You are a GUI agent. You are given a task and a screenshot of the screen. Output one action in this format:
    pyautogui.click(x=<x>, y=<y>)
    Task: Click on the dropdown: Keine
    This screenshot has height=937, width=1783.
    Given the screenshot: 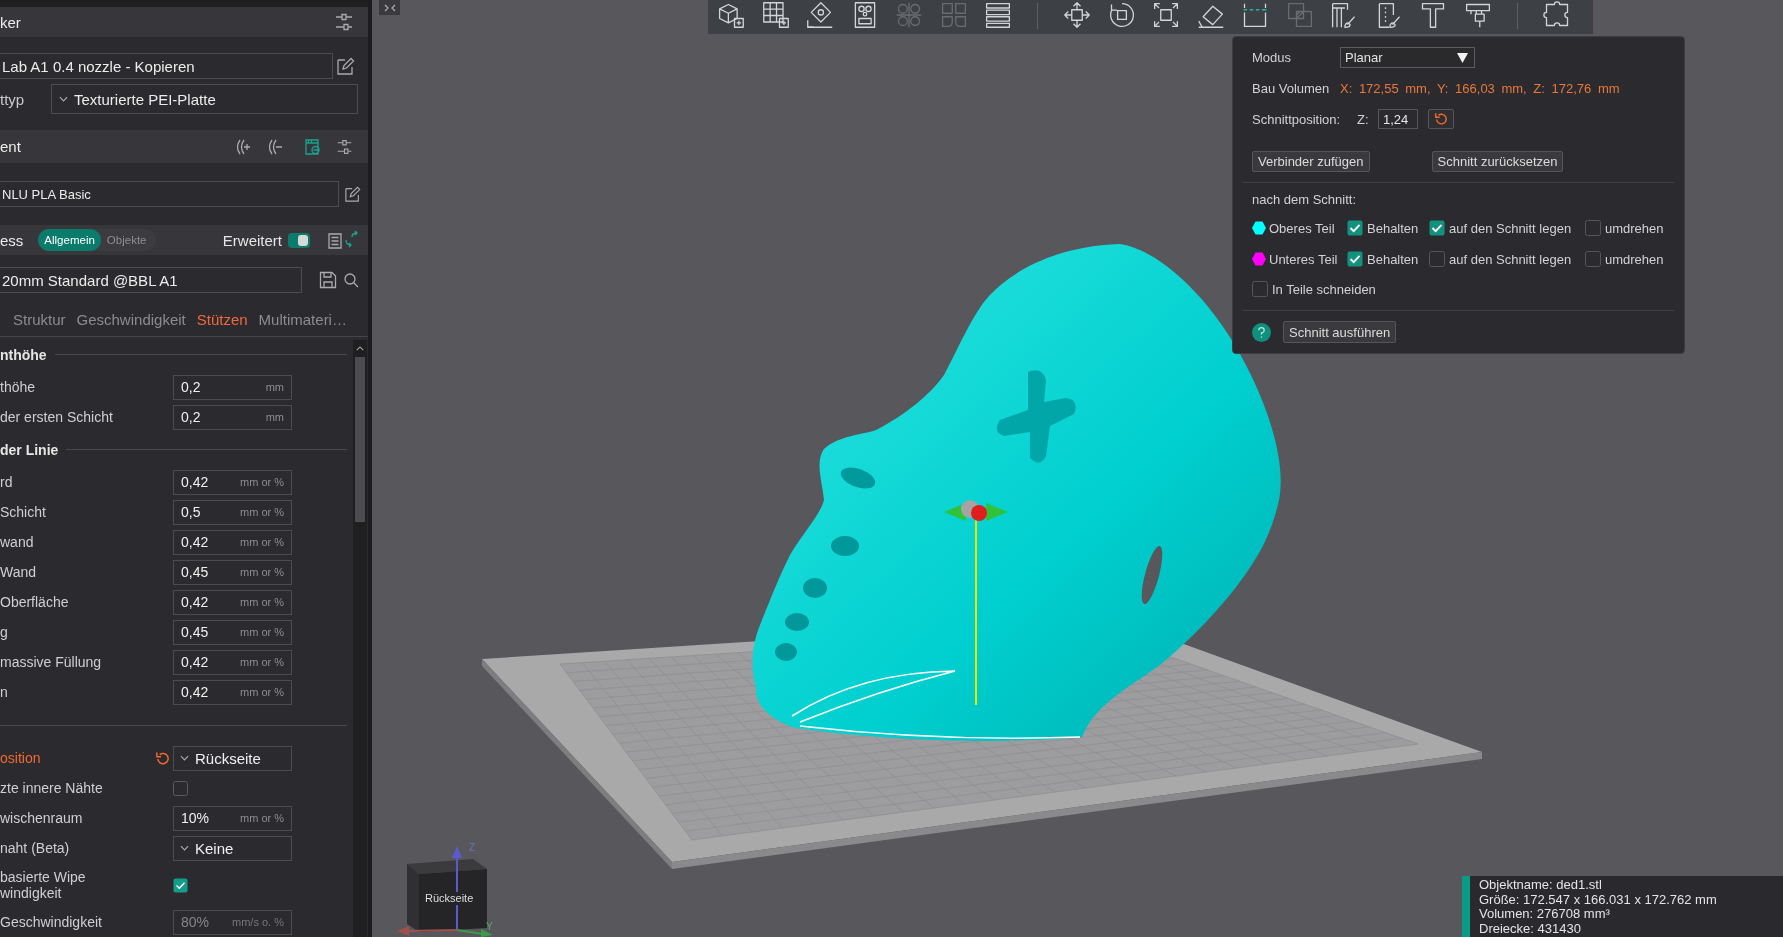 What is the action you would take?
    pyautogui.click(x=232, y=848)
    